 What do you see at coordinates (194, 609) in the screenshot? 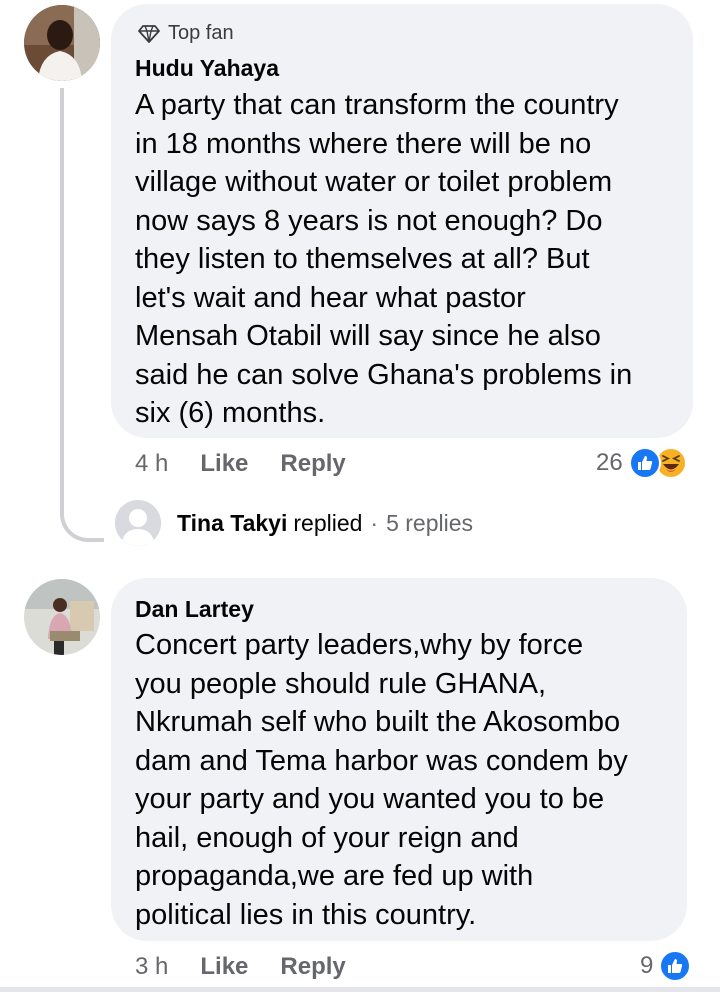
I see `comment-author: Dan Lartey` at bounding box center [194, 609].